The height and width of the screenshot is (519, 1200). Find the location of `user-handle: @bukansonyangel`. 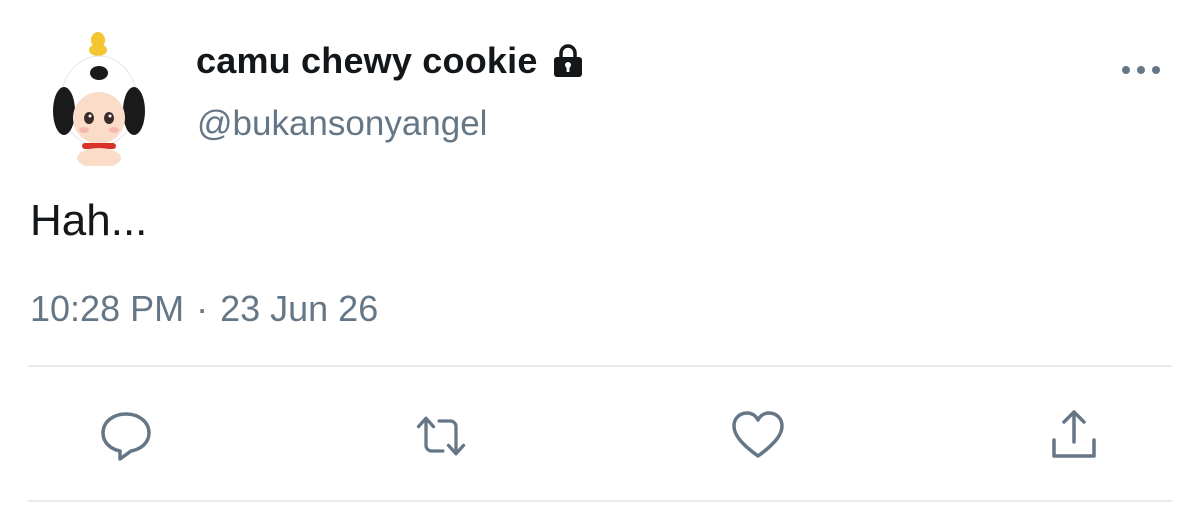

user-handle: @bukansonyangel is located at coordinates (342, 124).